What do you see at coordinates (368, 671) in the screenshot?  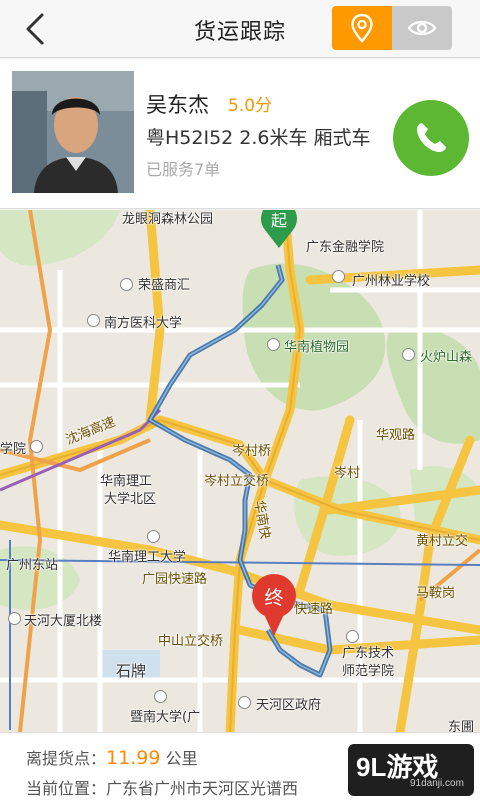 I see `map-label: 师范学院` at bounding box center [368, 671].